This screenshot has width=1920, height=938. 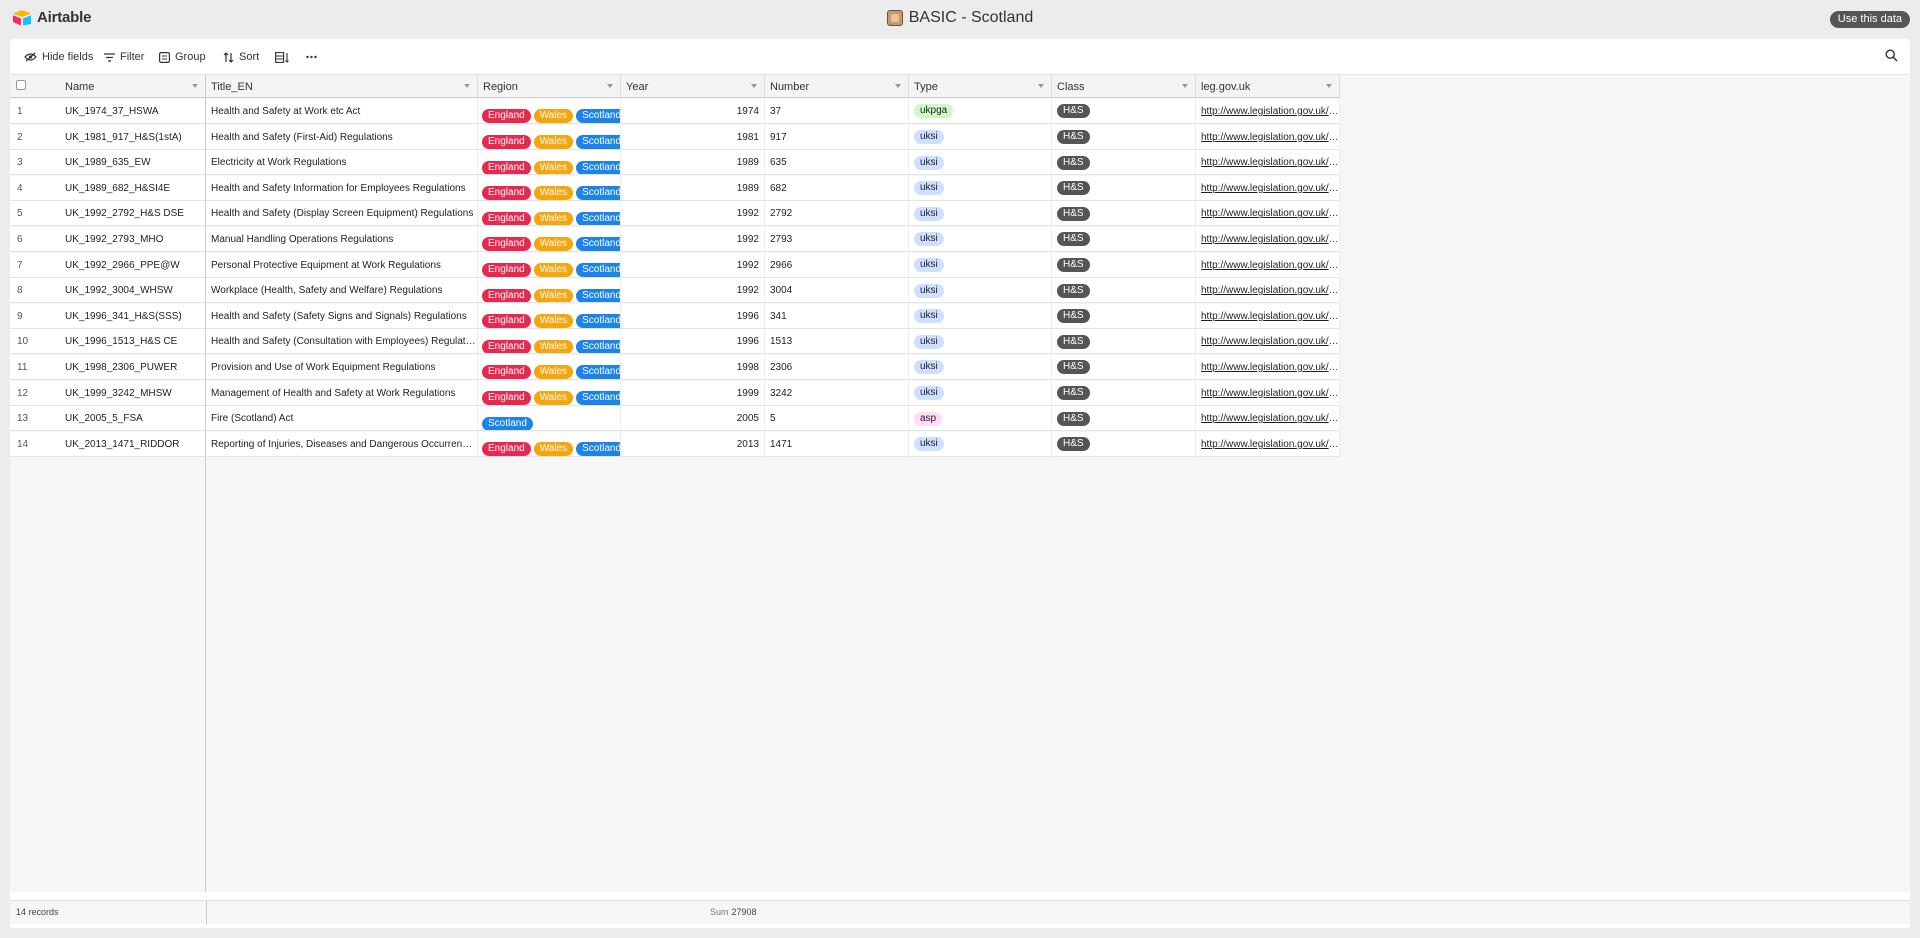 I want to click on cell-name: UK_2005_5_FSA, so click(x=133, y=419).